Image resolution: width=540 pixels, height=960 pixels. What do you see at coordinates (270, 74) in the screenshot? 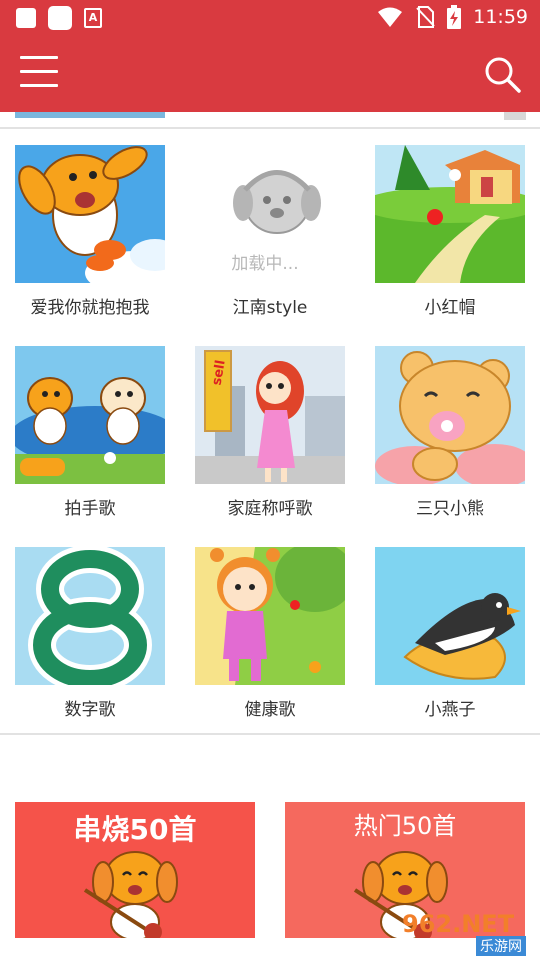
I see `app-bar` at bounding box center [270, 74].